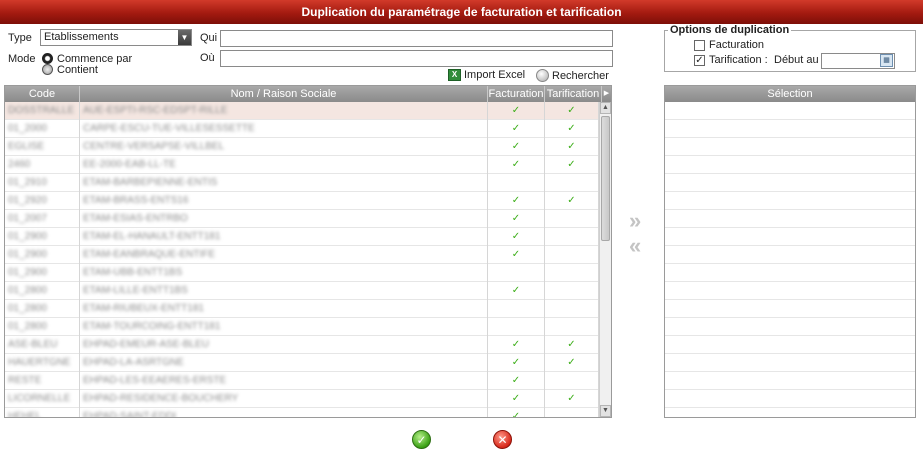 This screenshot has width=923, height=458. What do you see at coordinates (886, 60) in the screenshot?
I see `calendar-icon: ▦` at bounding box center [886, 60].